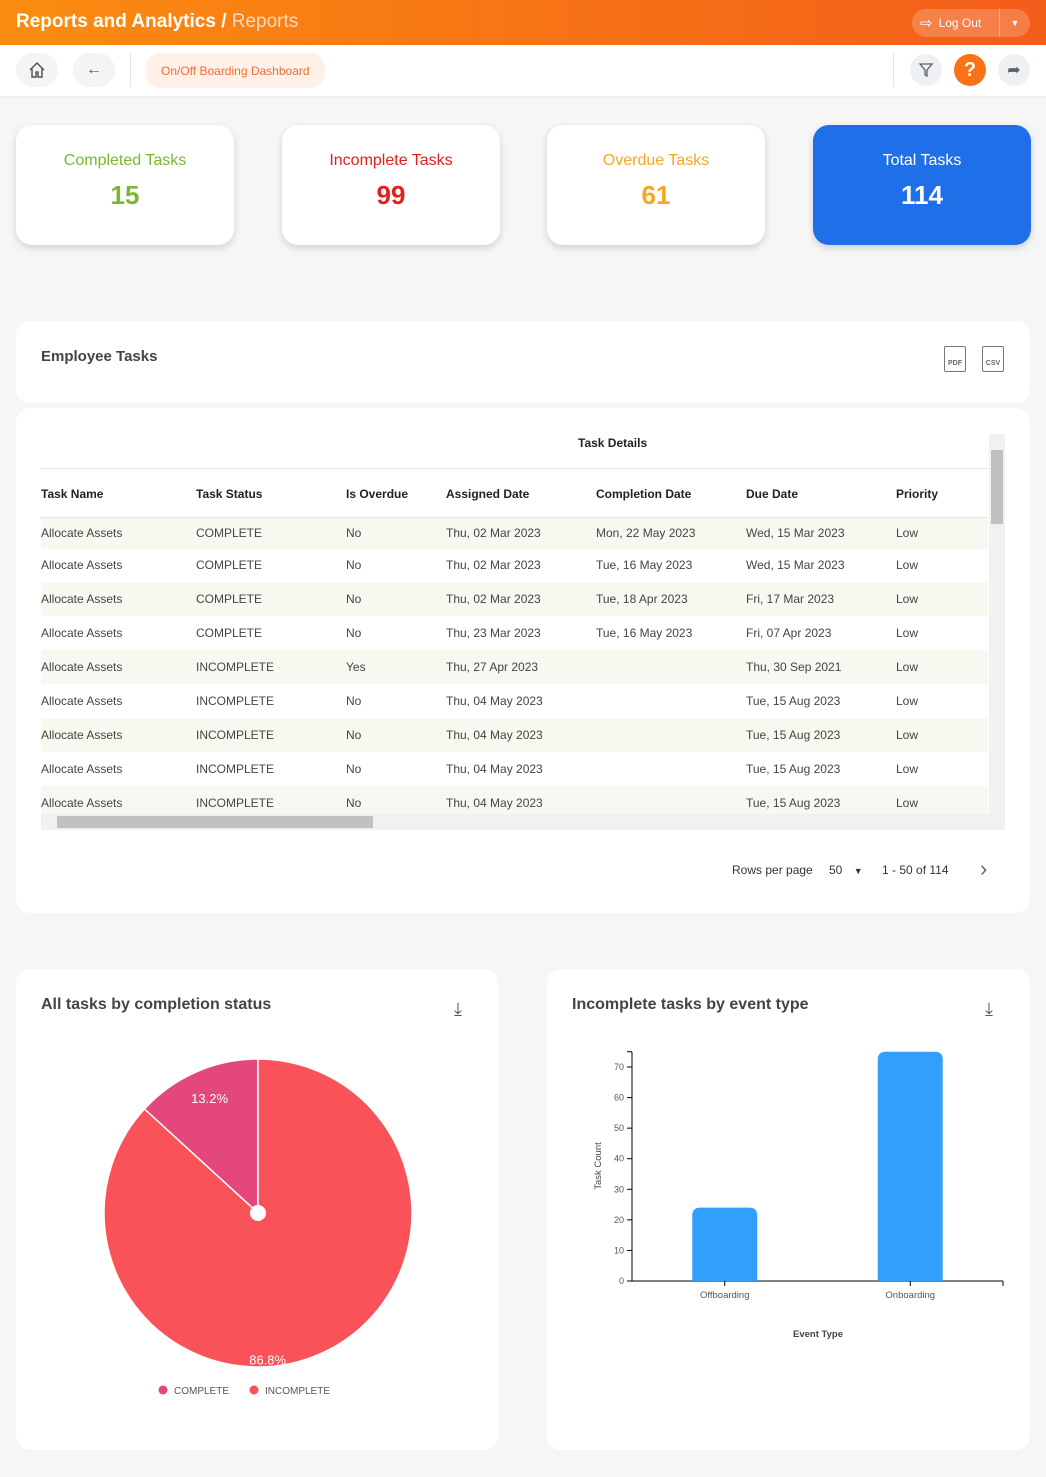 This screenshot has height=1477, width=1046. What do you see at coordinates (818, 1334) in the screenshot?
I see `x-axis-label: Event Type` at bounding box center [818, 1334].